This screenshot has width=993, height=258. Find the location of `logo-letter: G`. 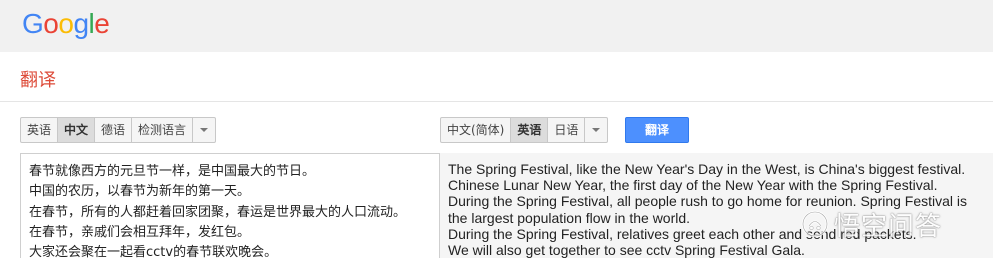

logo-letter: G is located at coordinates (33, 23).